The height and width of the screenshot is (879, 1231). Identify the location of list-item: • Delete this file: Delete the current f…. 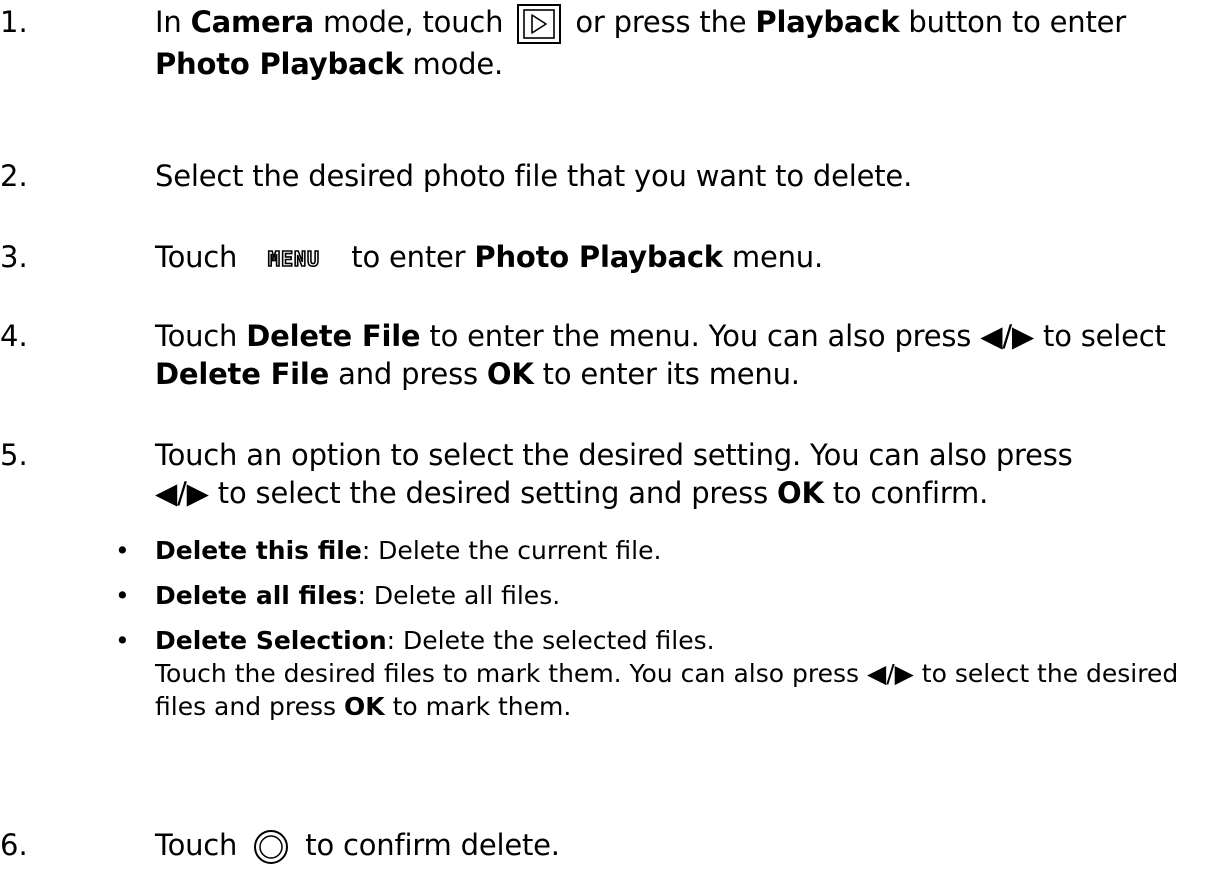
(670, 550).